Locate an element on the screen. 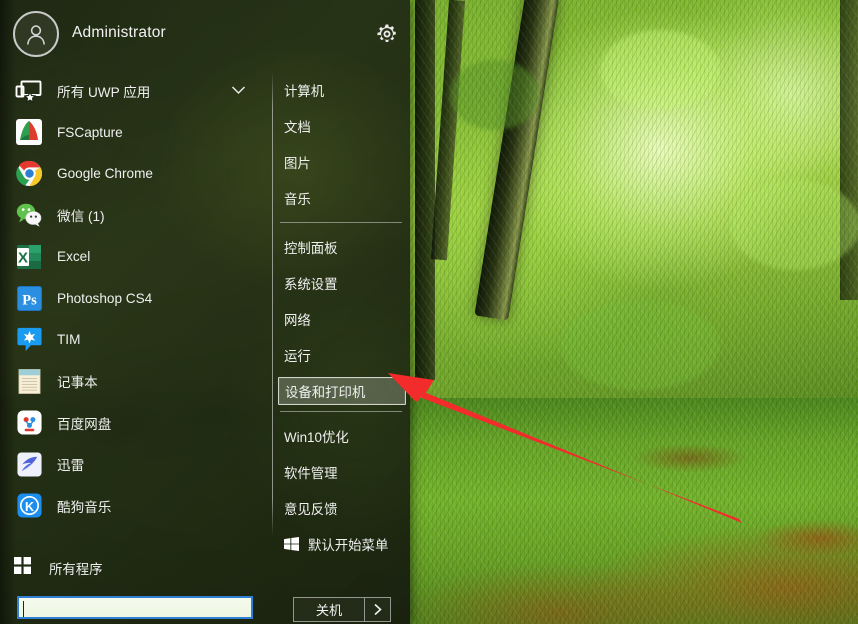 The height and width of the screenshot is (624, 858). shutdown-label: 关机 is located at coordinates (329, 610).